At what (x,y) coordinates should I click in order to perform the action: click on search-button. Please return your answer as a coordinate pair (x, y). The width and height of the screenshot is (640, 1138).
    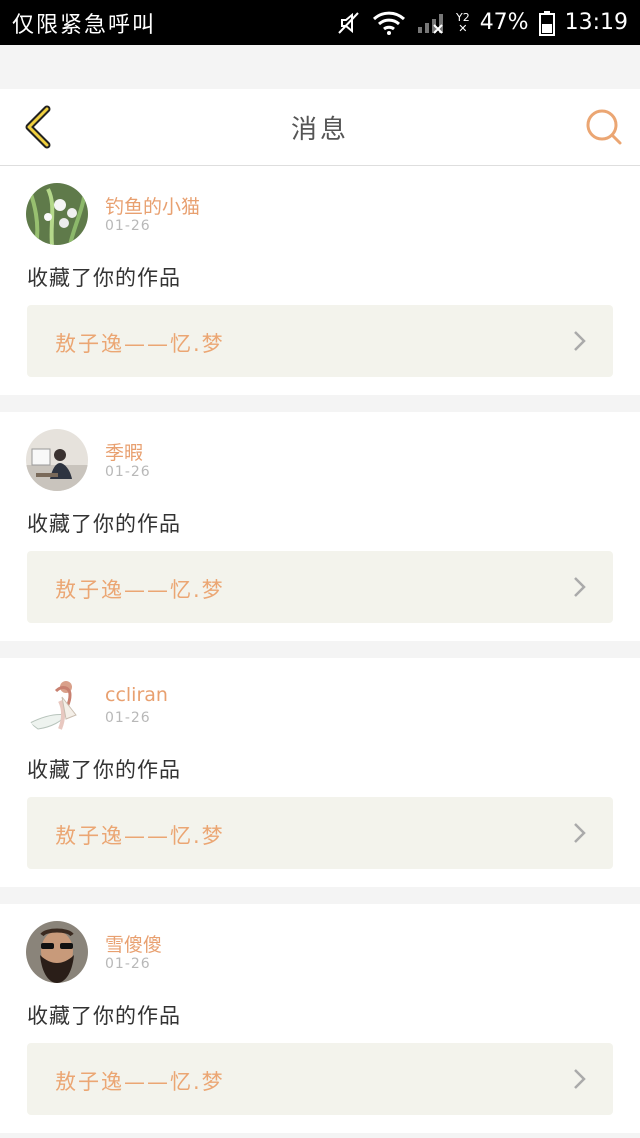
    Looking at the image, I should click on (604, 127).